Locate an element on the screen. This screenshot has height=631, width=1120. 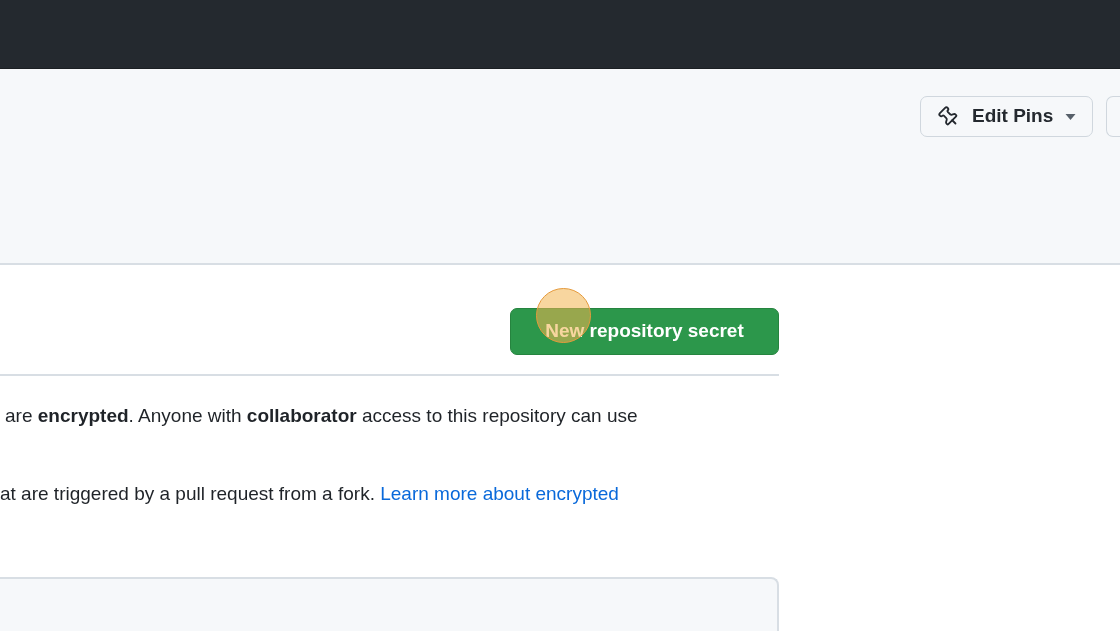
edit-pins-button: Edit Pins is located at coordinates (1006, 116).